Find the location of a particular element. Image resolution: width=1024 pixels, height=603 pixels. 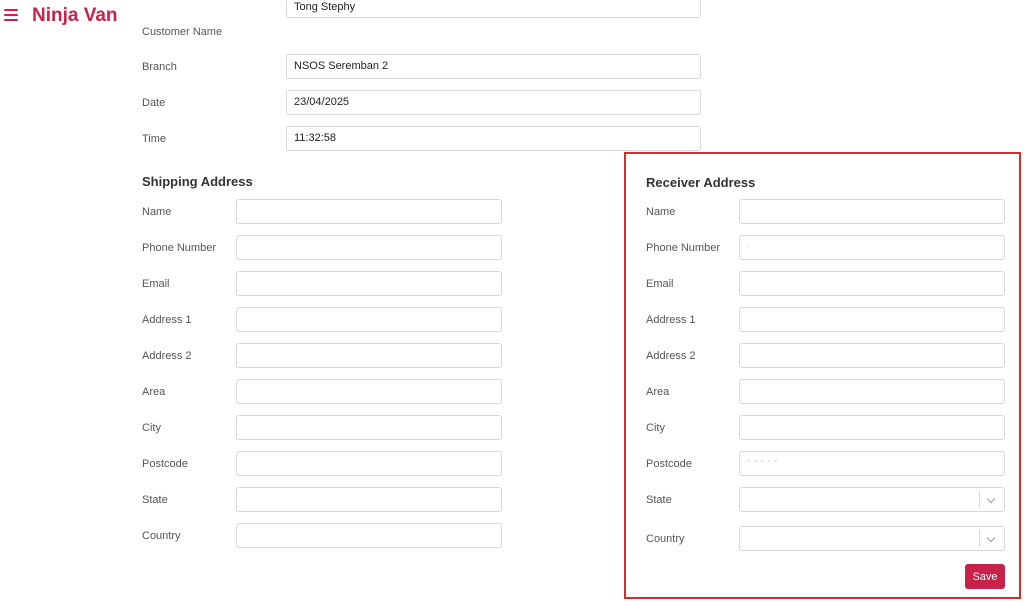

shipping-postcode-input is located at coordinates (369, 463).